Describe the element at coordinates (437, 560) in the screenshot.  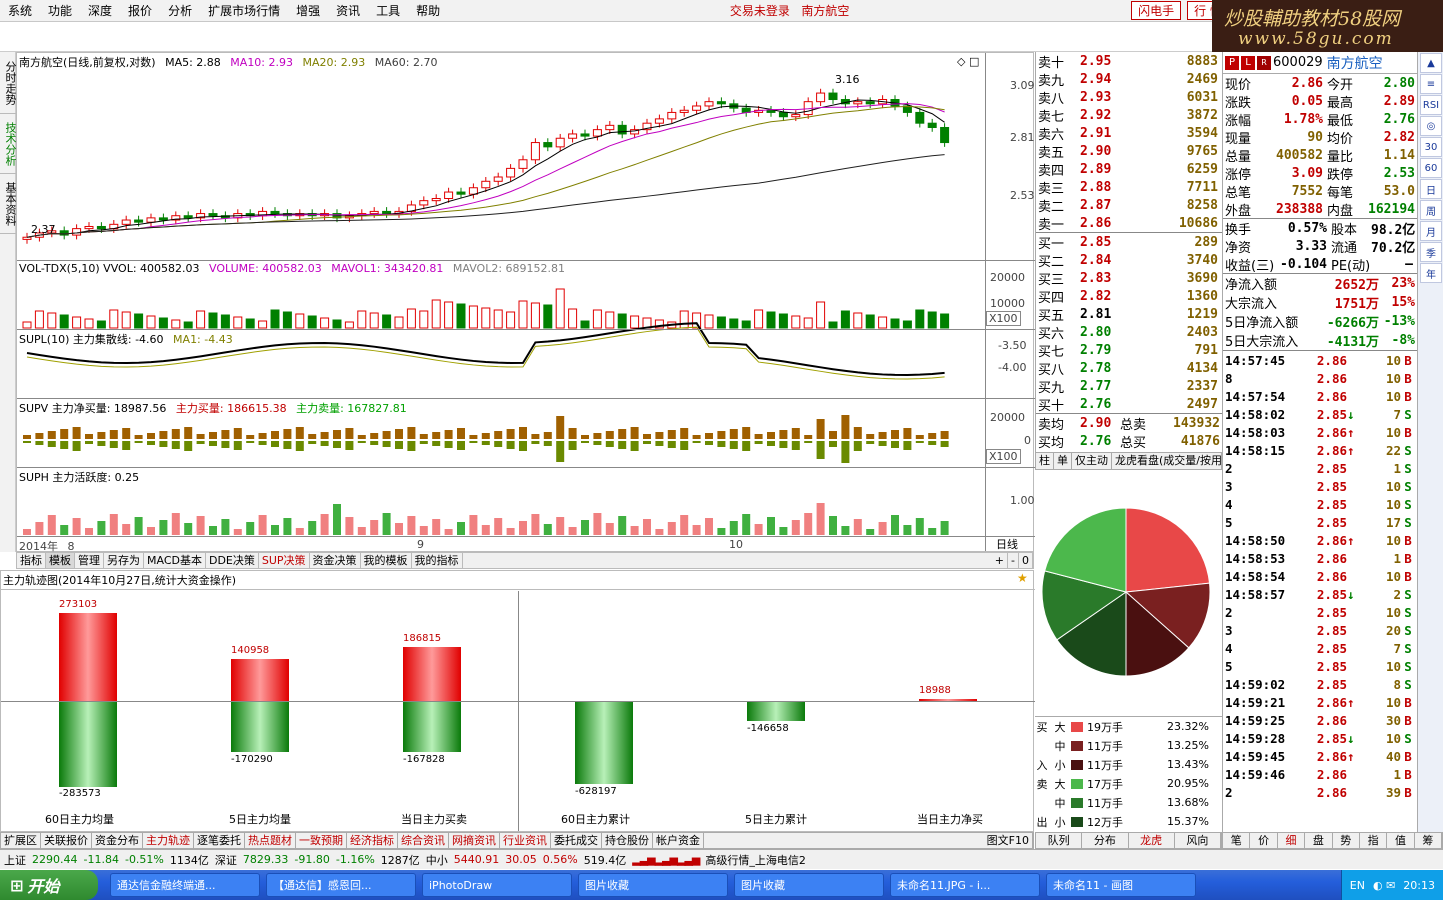
I see `tab-my-indicator: 我的指标` at that location.